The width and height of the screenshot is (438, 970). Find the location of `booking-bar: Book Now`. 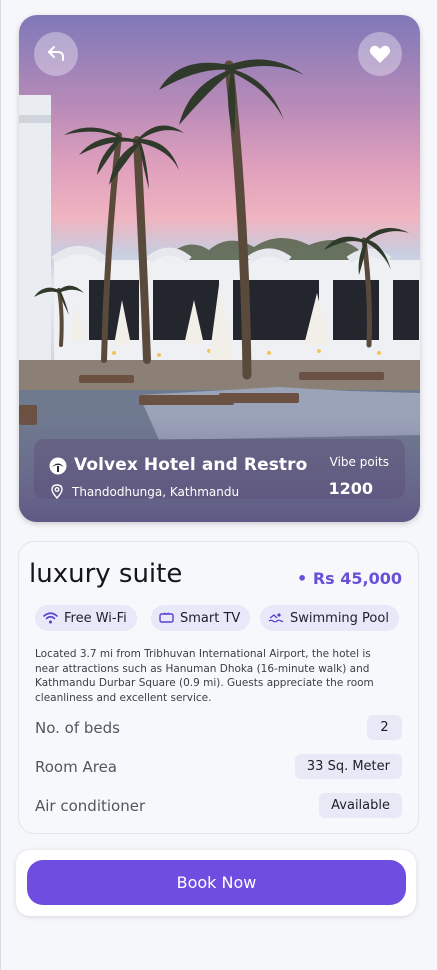

booking-bar: Book Now is located at coordinates (216, 883).